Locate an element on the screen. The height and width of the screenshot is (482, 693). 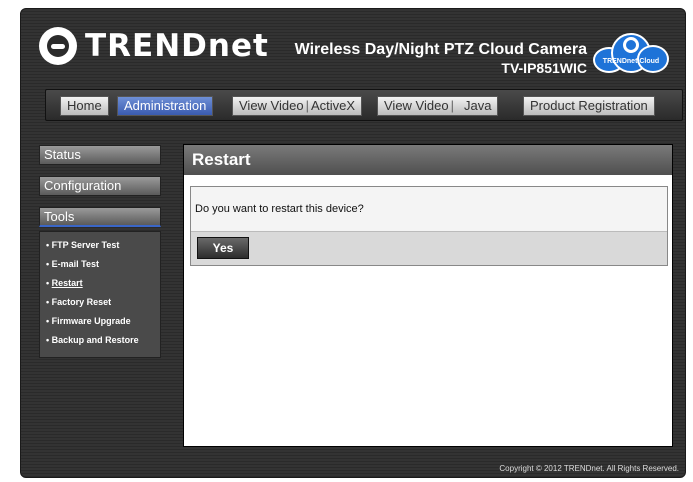
cloud-badge-label: TRENDnet Cloud is located at coordinates (631, 61).